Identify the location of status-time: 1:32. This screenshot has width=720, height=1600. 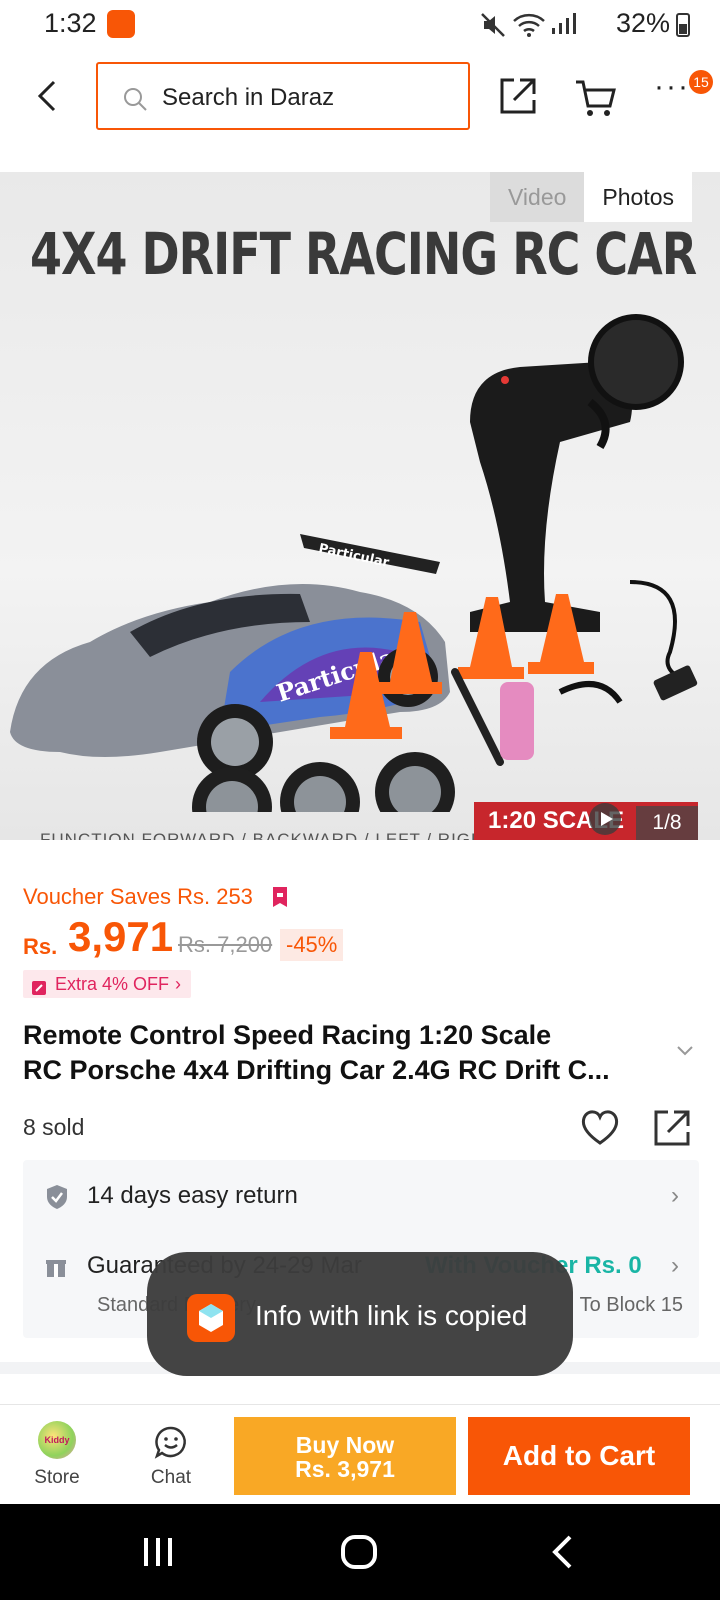
(70, 23).